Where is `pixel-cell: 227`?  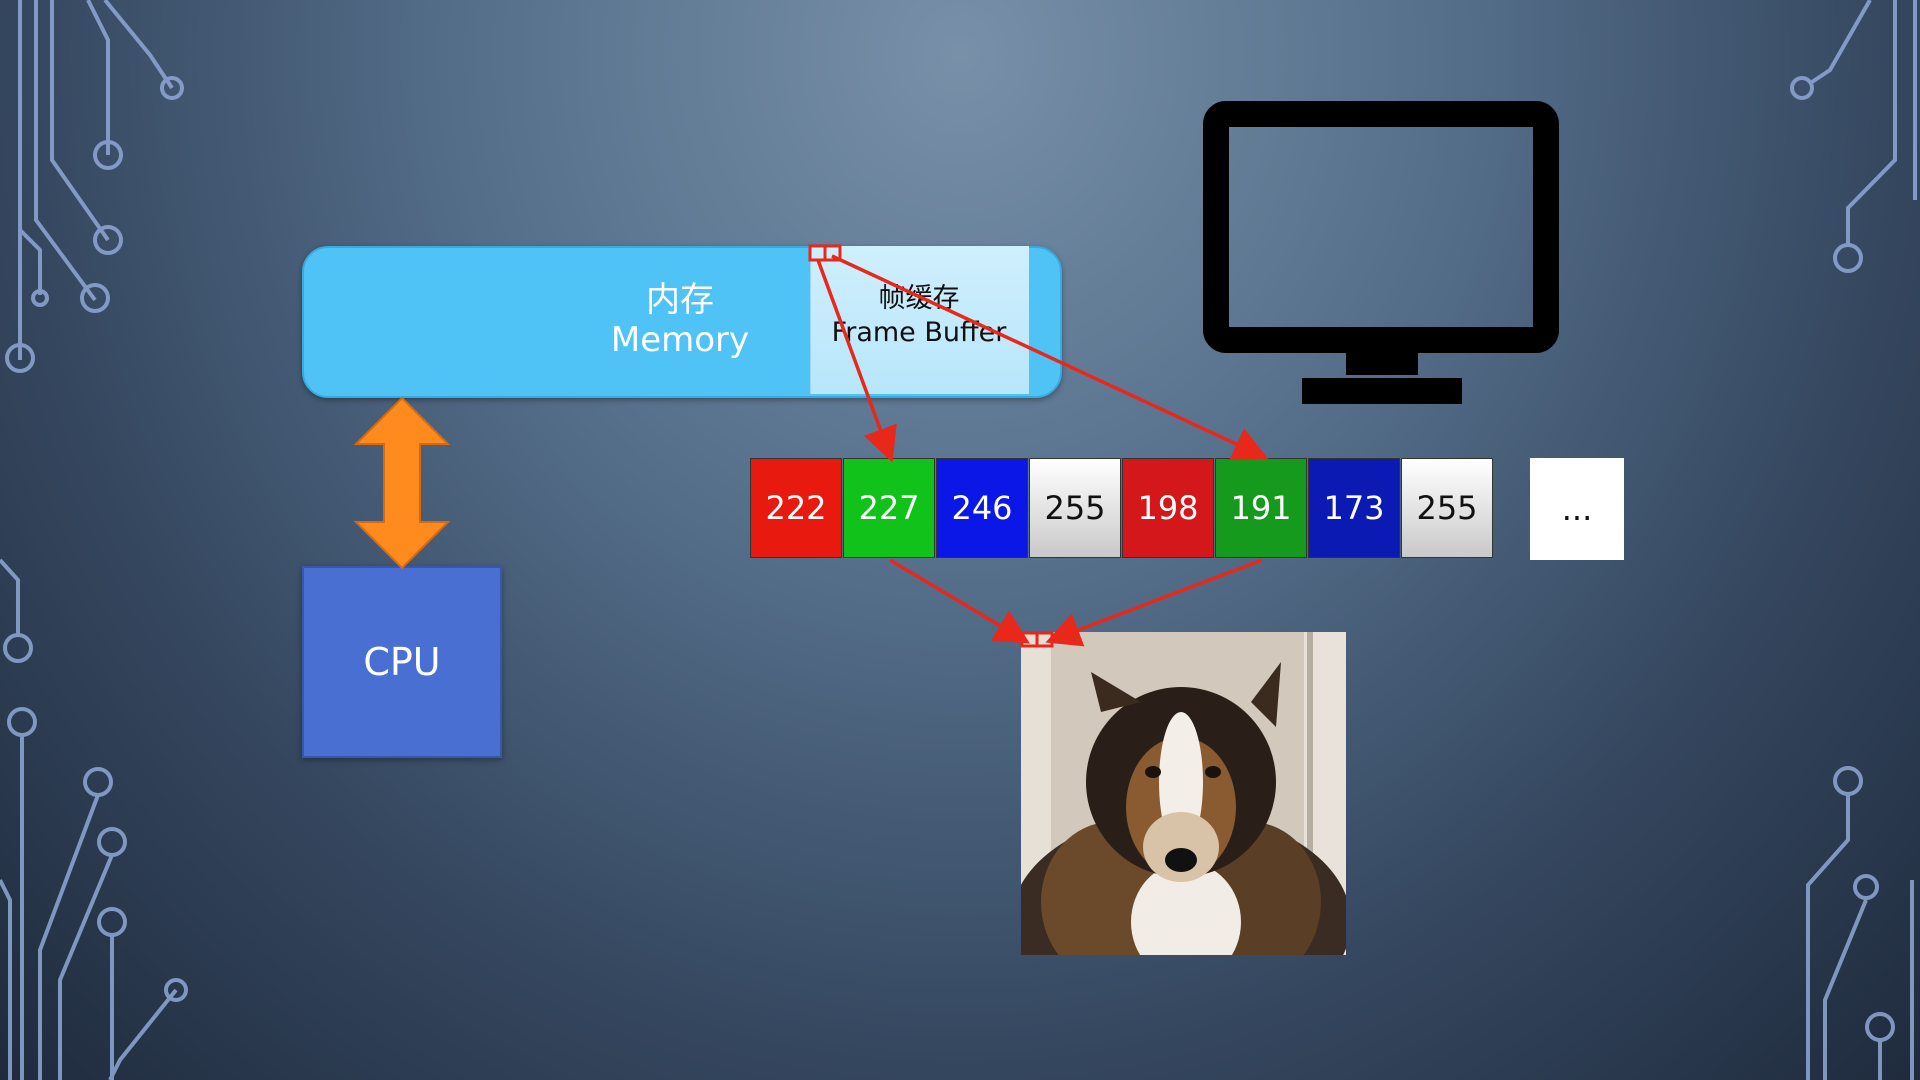 pixel-cell: 227 is located at coordinates (889, 508).